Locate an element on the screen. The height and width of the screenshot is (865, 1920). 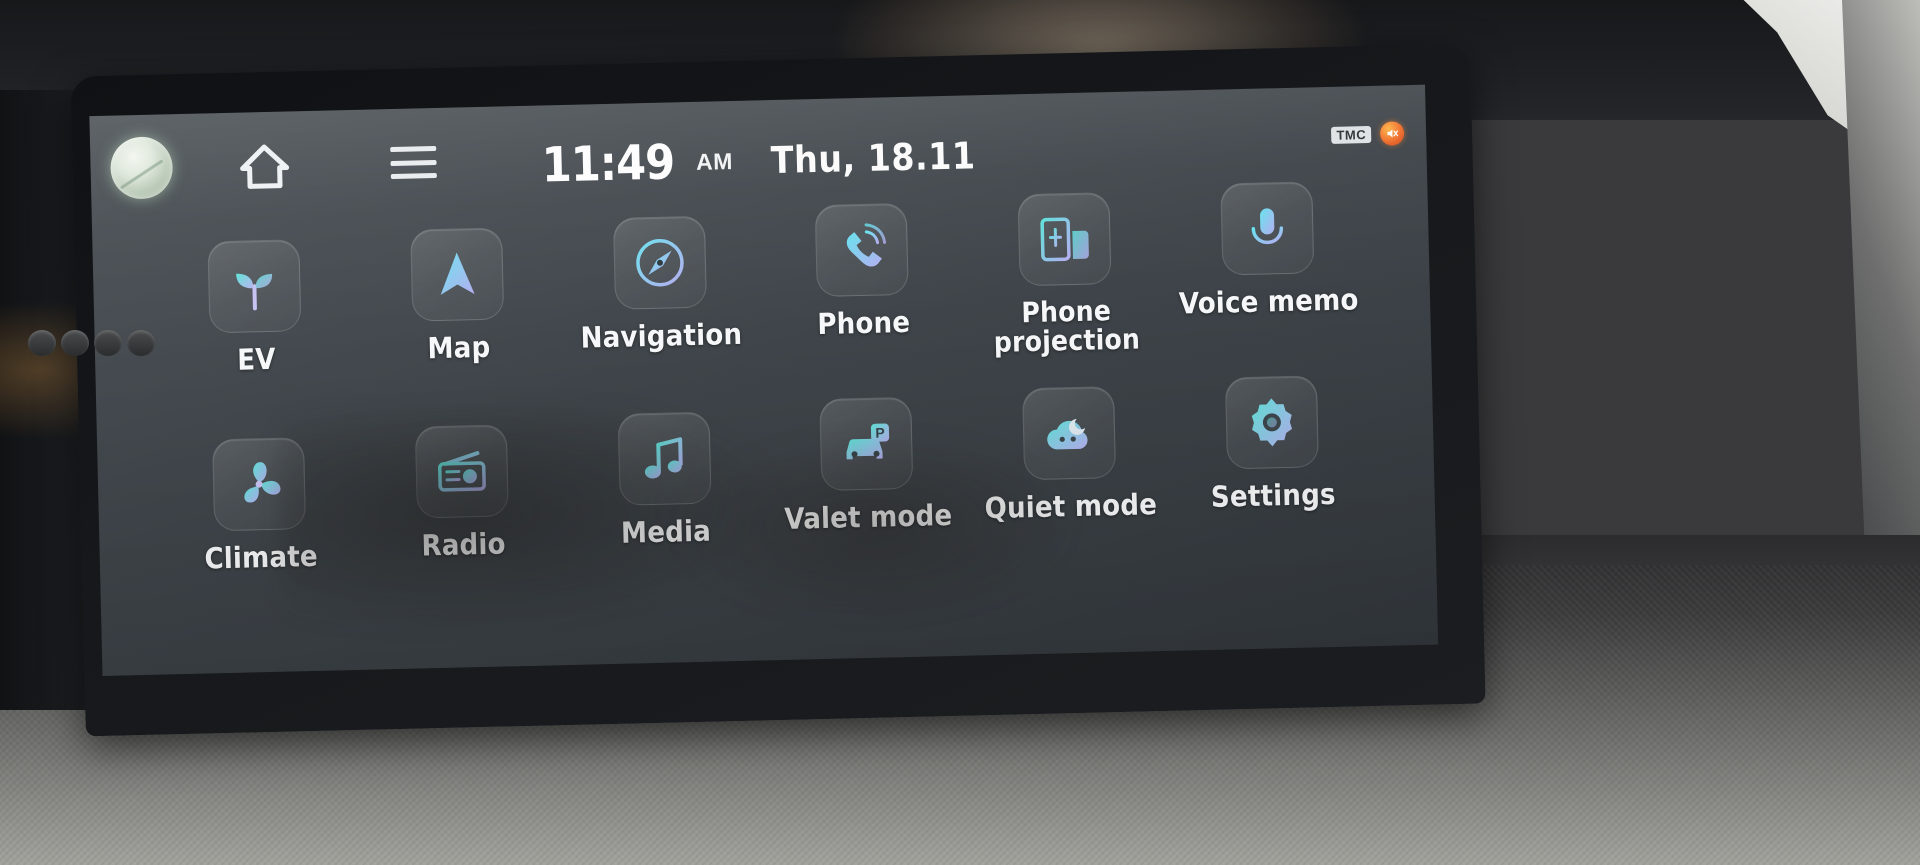
app-radio: Radio is located at coordinates (462, 493).